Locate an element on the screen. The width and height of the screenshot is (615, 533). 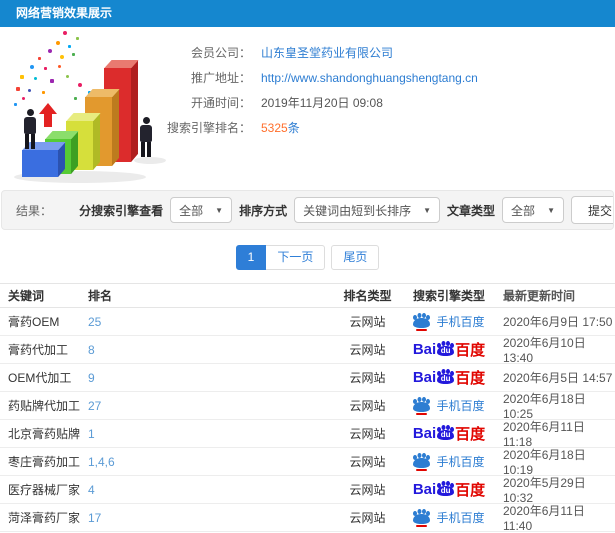
rank-link: 17 is located at coordinates (94, 518).